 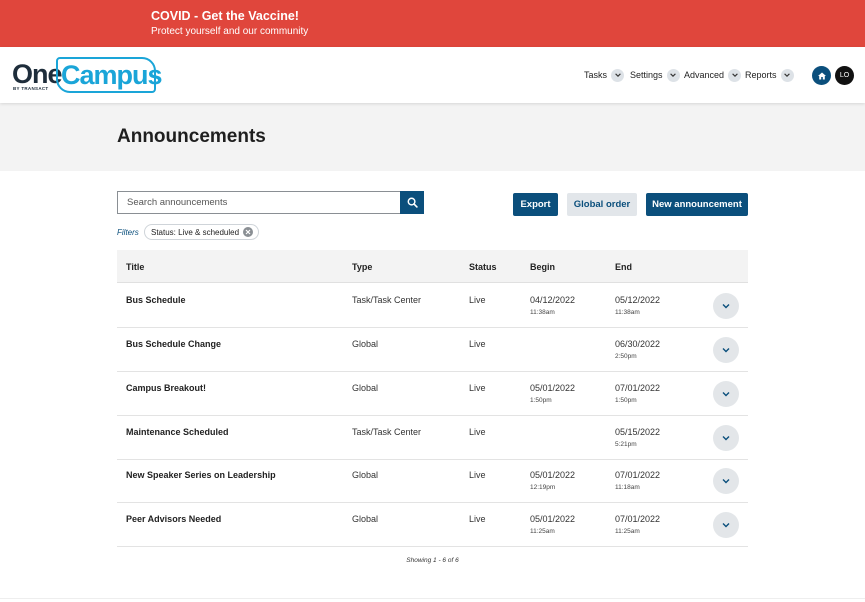 What do you see at coordinates (646, 75) in the screenshot?
I see `nav-settings-label: Settings` at bounding box center [646, 75].